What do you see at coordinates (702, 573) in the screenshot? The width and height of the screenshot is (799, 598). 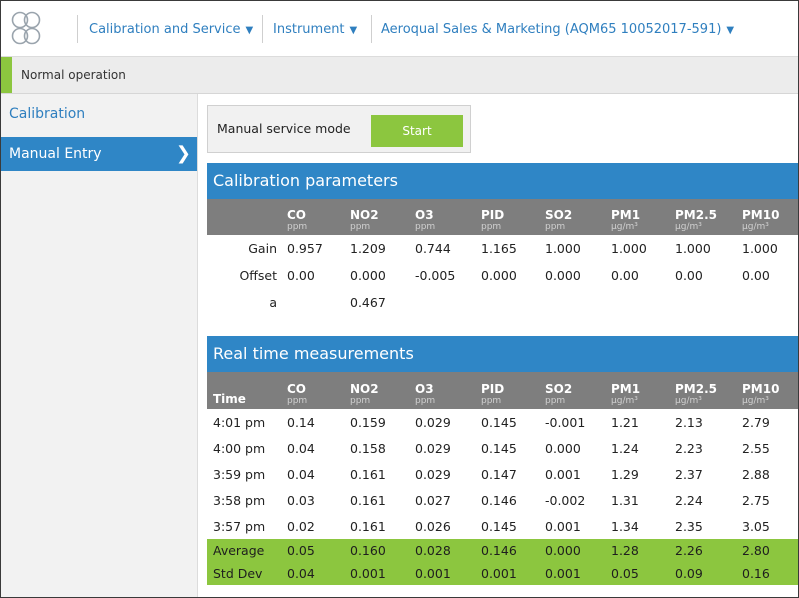 I see `table-cell: 0.09` at bounding box center [702, 573].